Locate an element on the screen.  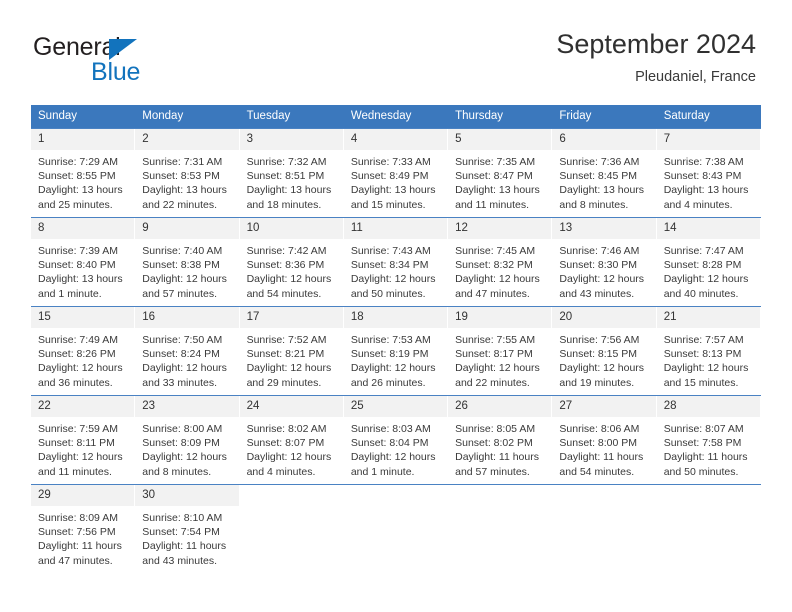
daylight-duration-line2: and 25 minutes. is located at coordinates (75, 204).